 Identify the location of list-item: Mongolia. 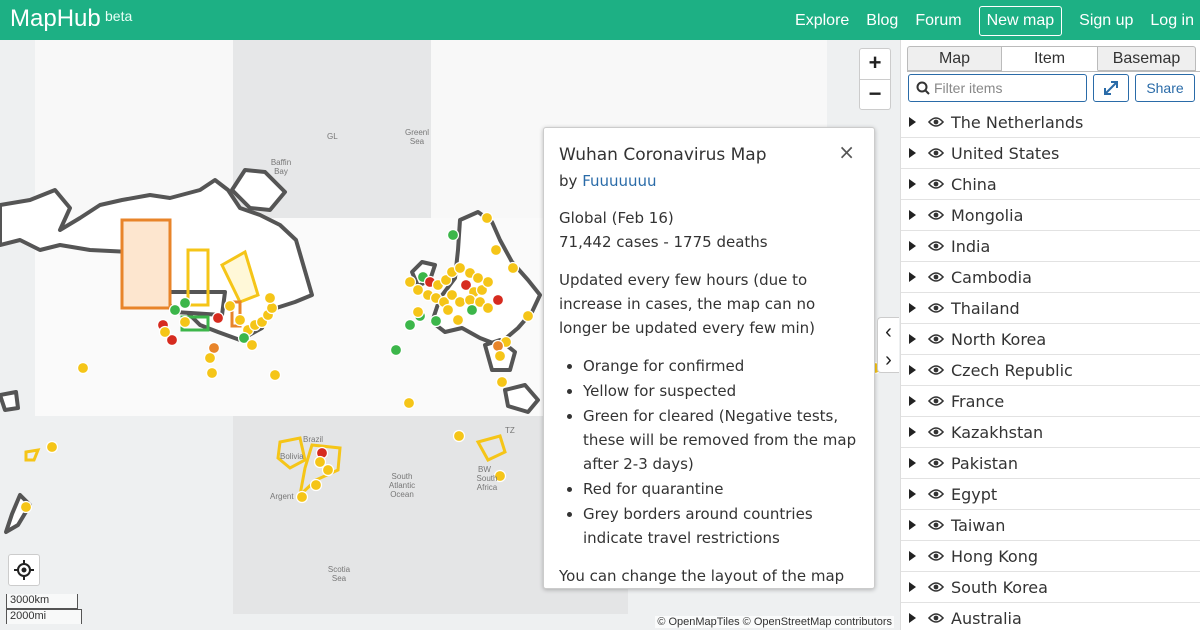
(1050, 215).